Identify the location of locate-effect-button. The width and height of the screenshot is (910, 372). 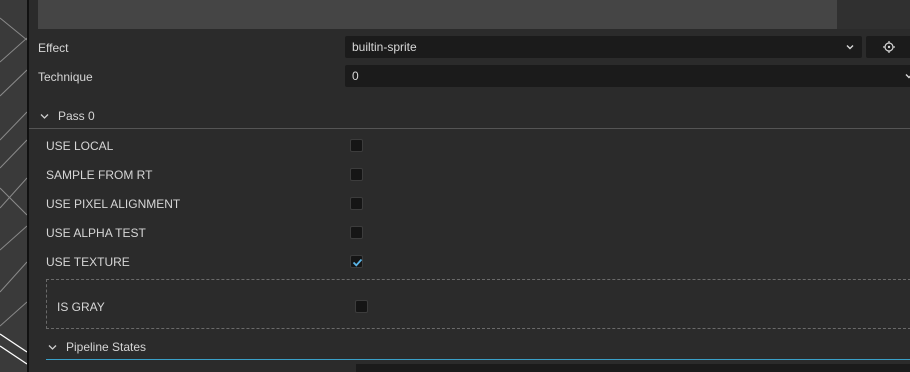
(888, 47).